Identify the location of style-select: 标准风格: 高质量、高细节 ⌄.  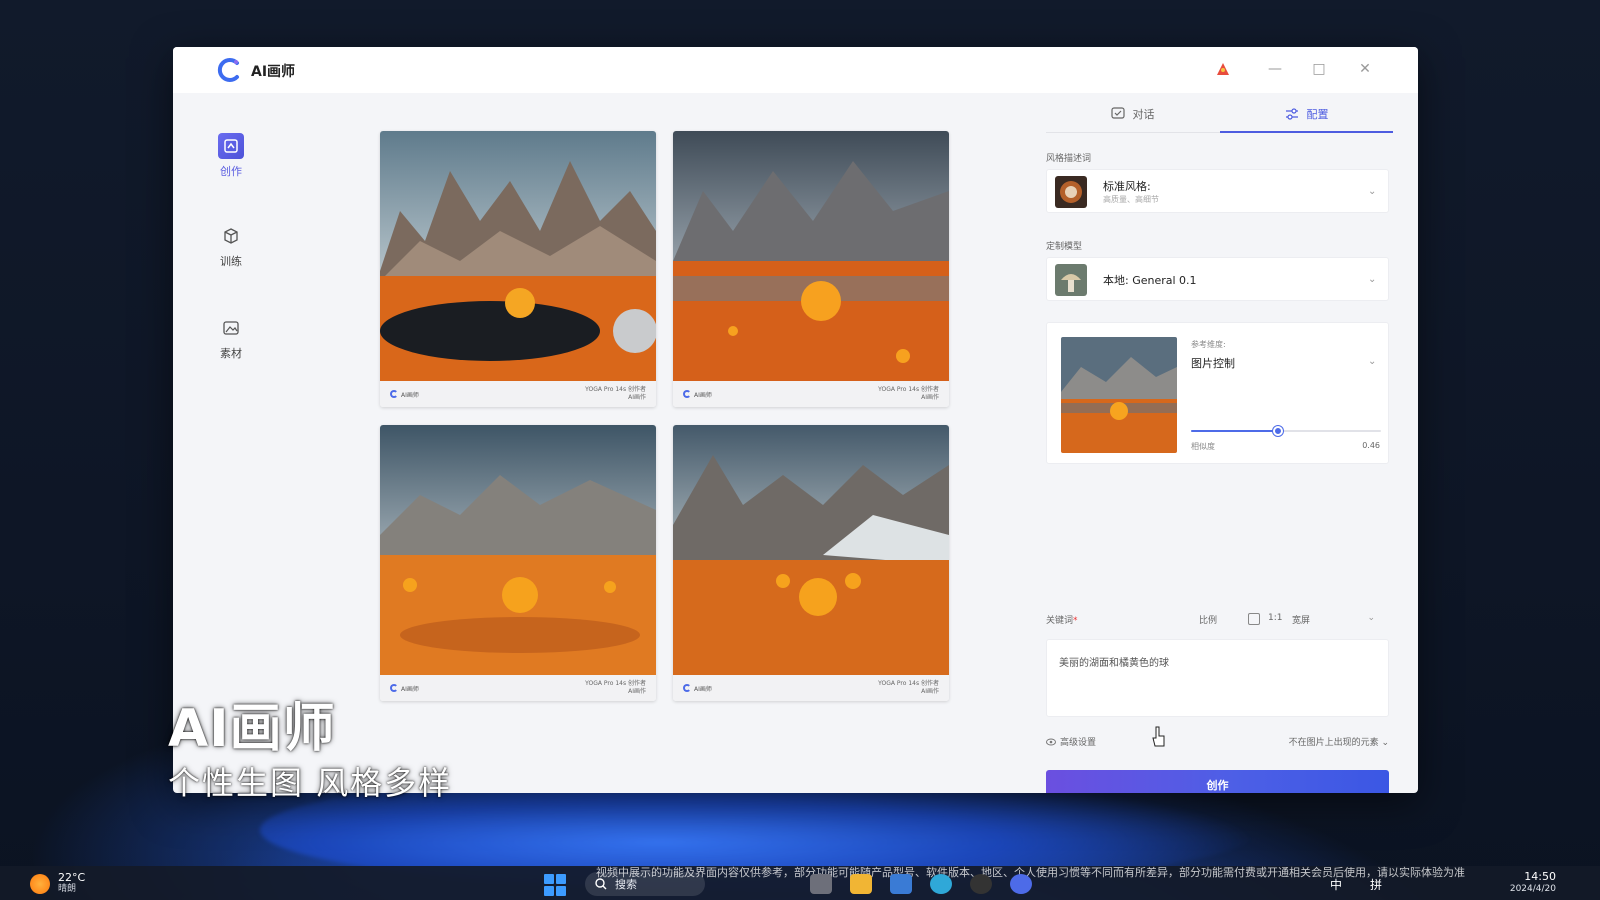
(1217, 191).